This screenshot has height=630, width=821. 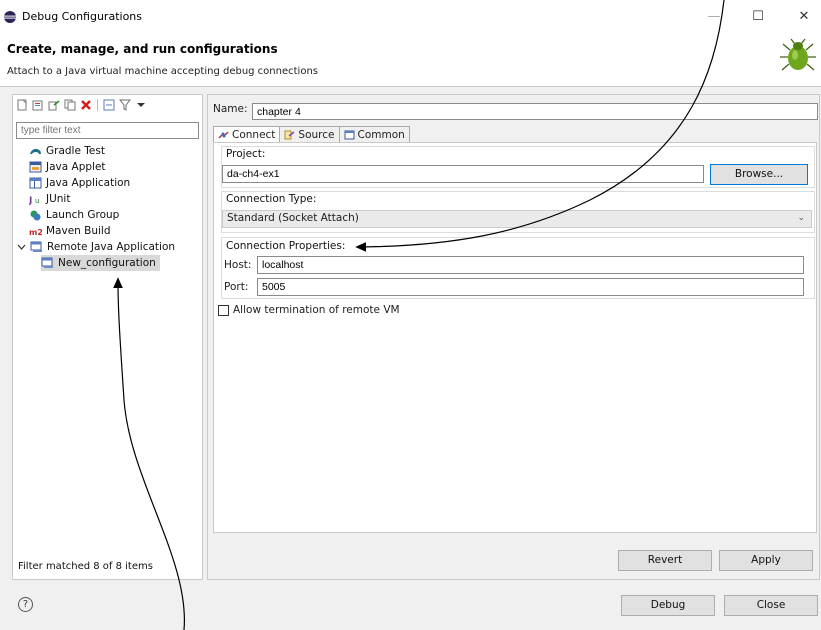 I want to click on filter-icon, so click(x=125, y=105).